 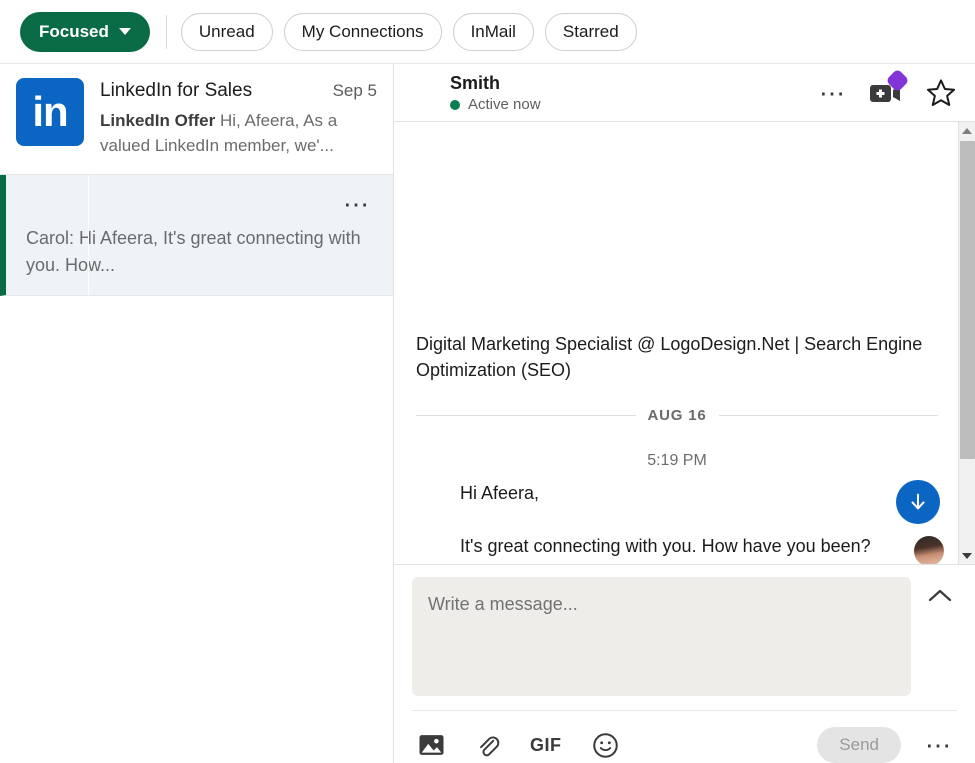 I want to click on scrollbar-down-button, so click(x=967, y=555).